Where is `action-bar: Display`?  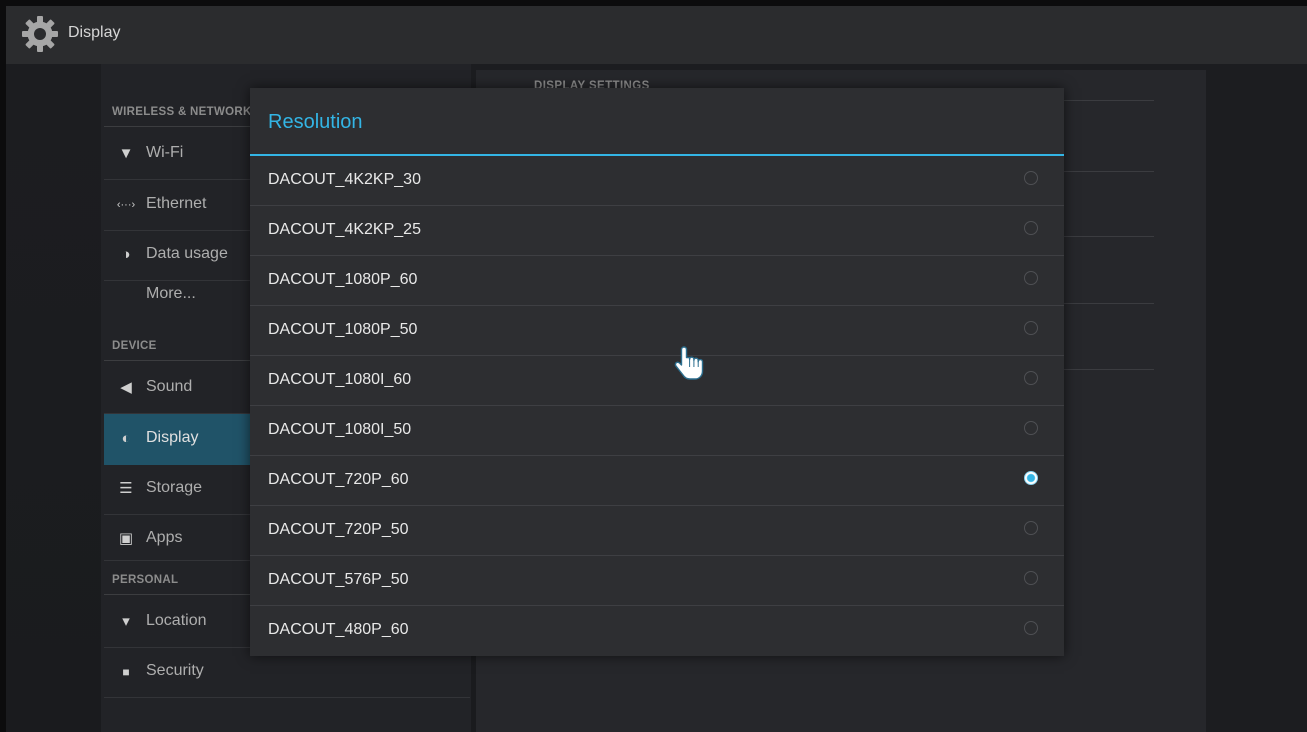
action-bar: Display is located at coordinates (656, 35).